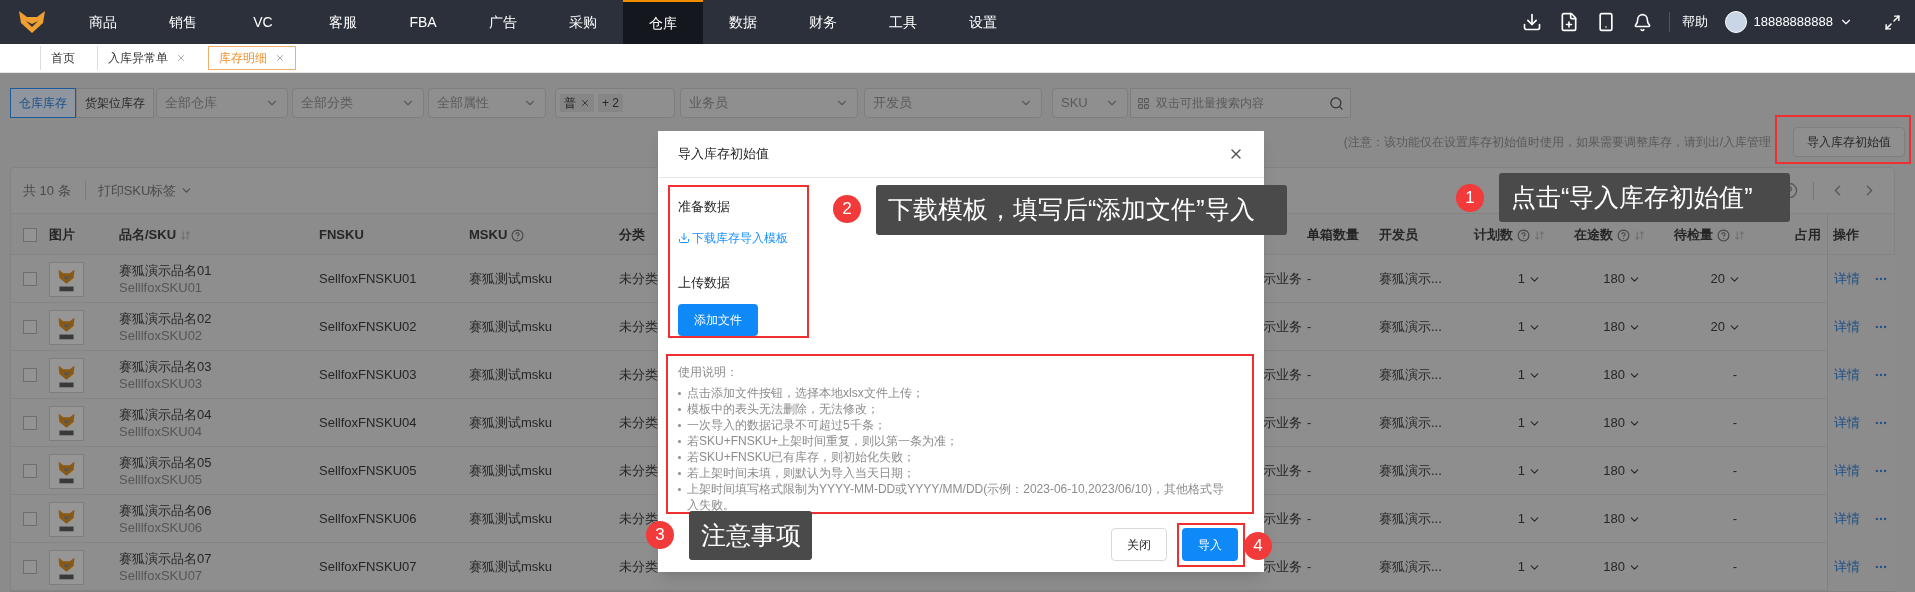 The width and height of the screenshot is (1915, 592). Describe the element at coordinates (823, 22) in the screenshot. I see `nav-item: 财务` at that location.